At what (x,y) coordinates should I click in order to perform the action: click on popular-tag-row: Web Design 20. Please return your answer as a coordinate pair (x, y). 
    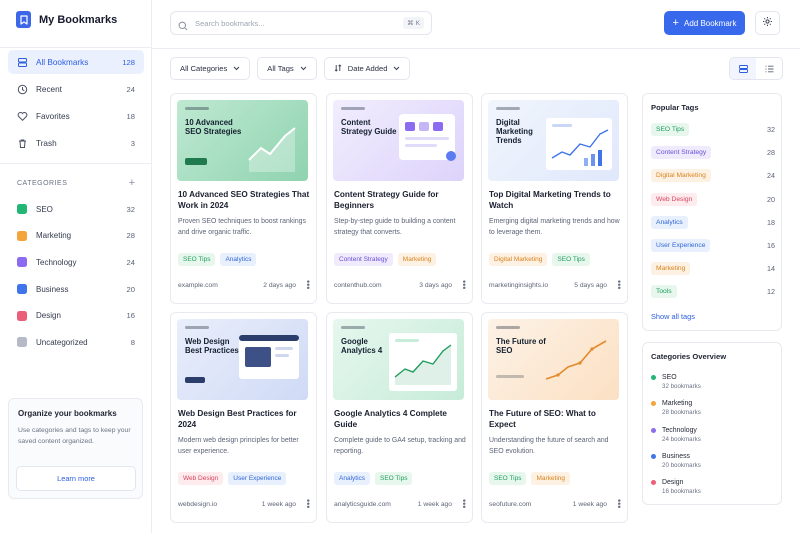
    Looking at the image, I should click on (713, 199).